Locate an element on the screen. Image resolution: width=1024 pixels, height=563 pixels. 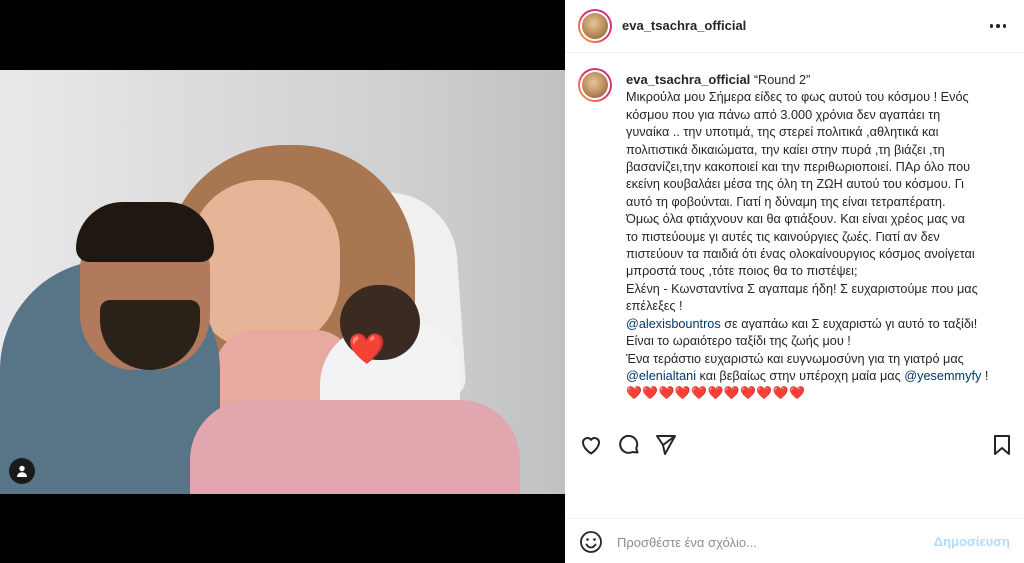
caption-line: και βεβαίως στην υπέροχη μαία μας is located at coordinates (800, 375).